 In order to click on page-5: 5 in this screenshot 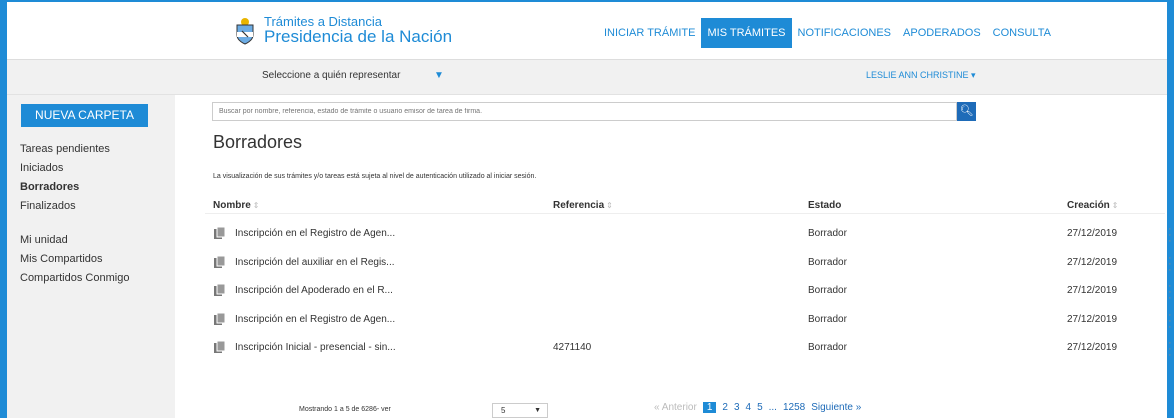, I will do `click(760, 407)`.